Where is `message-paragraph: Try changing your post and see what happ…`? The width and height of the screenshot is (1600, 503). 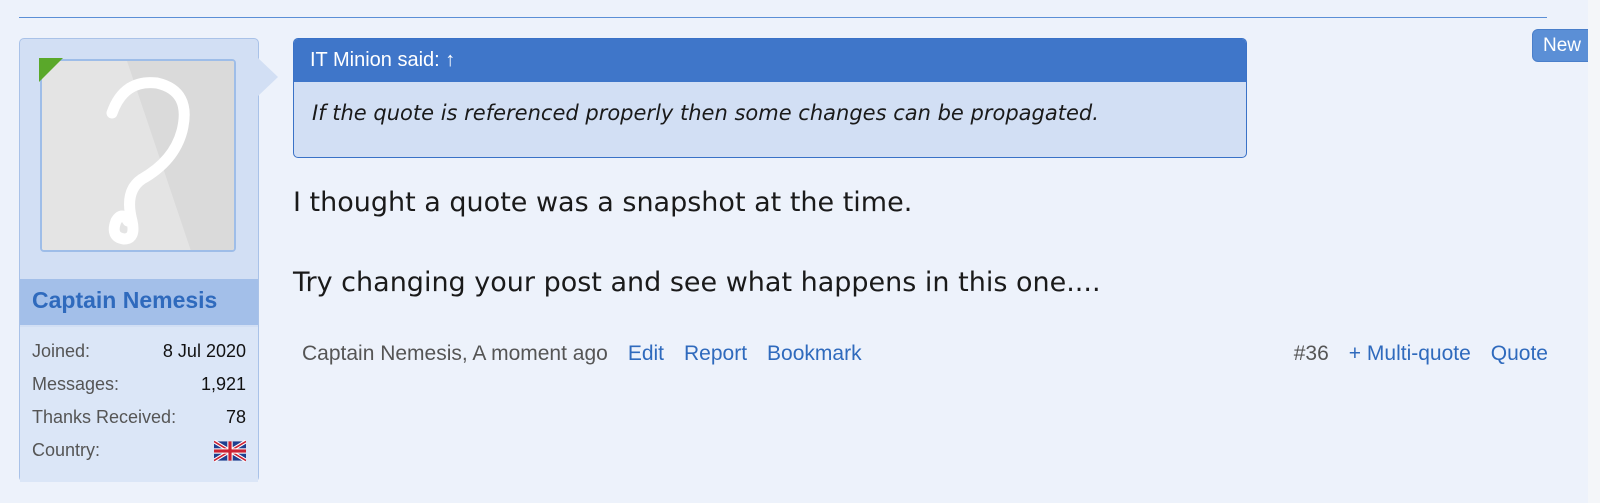
message-paragraph: Try changing your post and see what happ… is located at coordinates (697, 282).